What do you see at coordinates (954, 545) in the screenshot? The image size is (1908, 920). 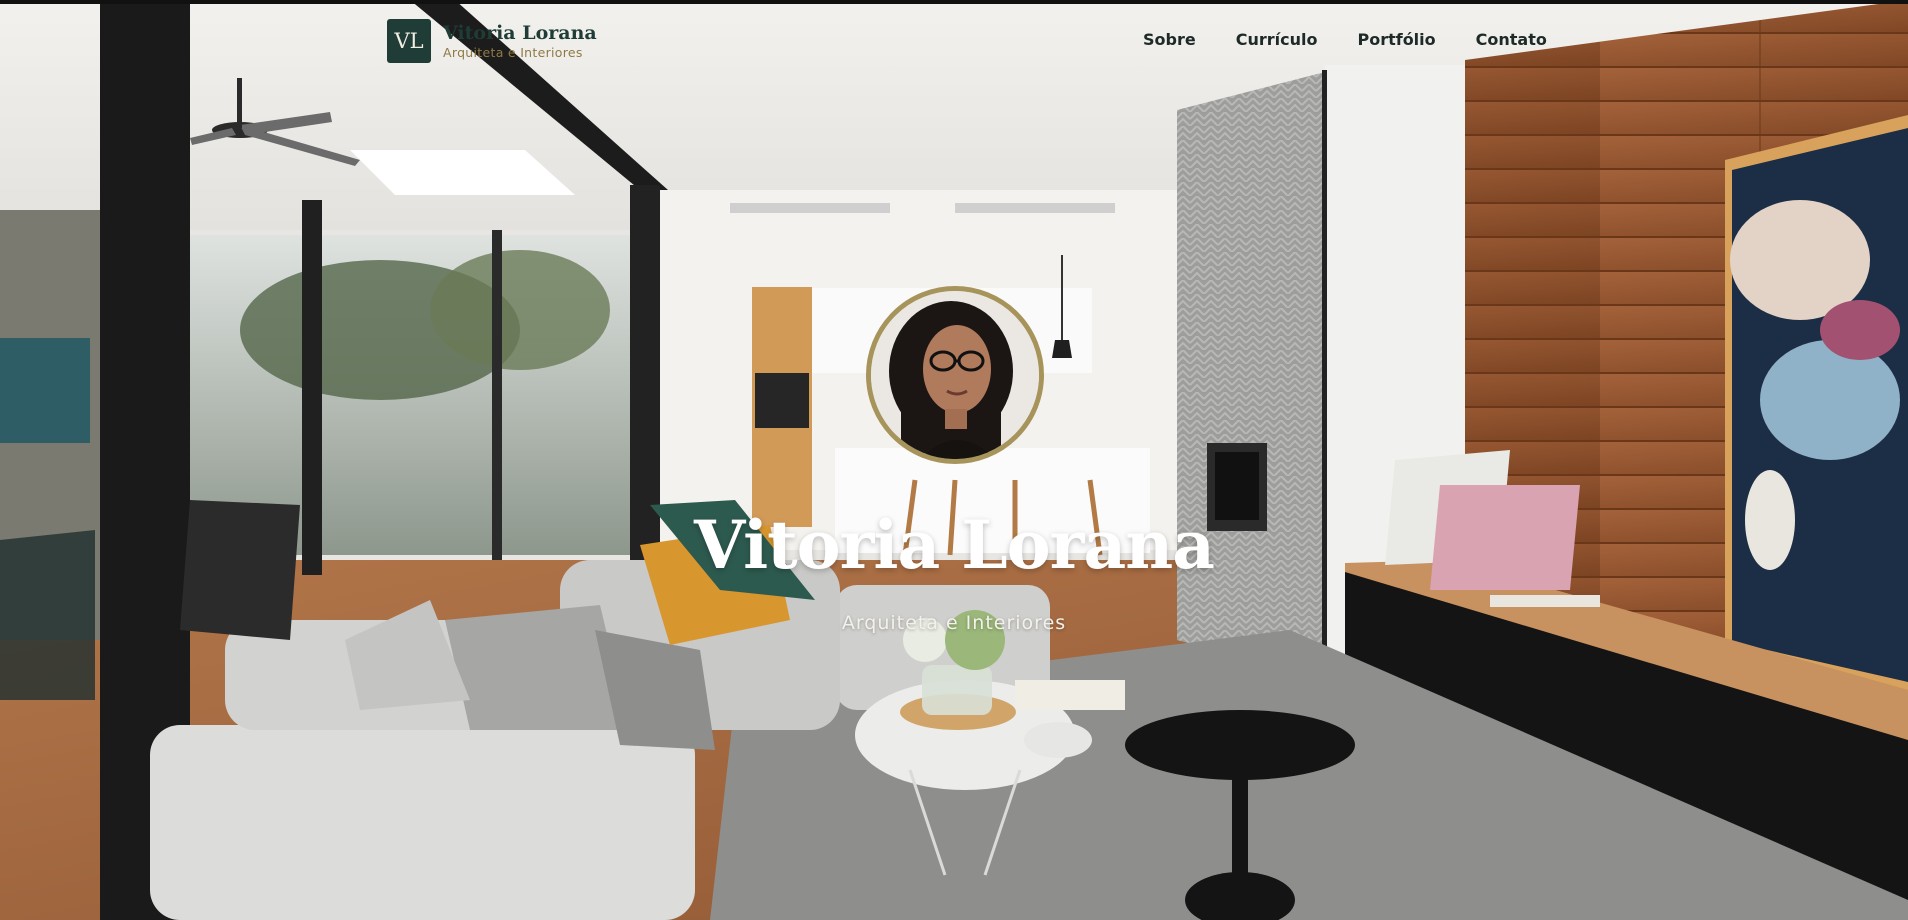 I see `hero-title: Vitoria Lorana` at bounding box center [954, 545].